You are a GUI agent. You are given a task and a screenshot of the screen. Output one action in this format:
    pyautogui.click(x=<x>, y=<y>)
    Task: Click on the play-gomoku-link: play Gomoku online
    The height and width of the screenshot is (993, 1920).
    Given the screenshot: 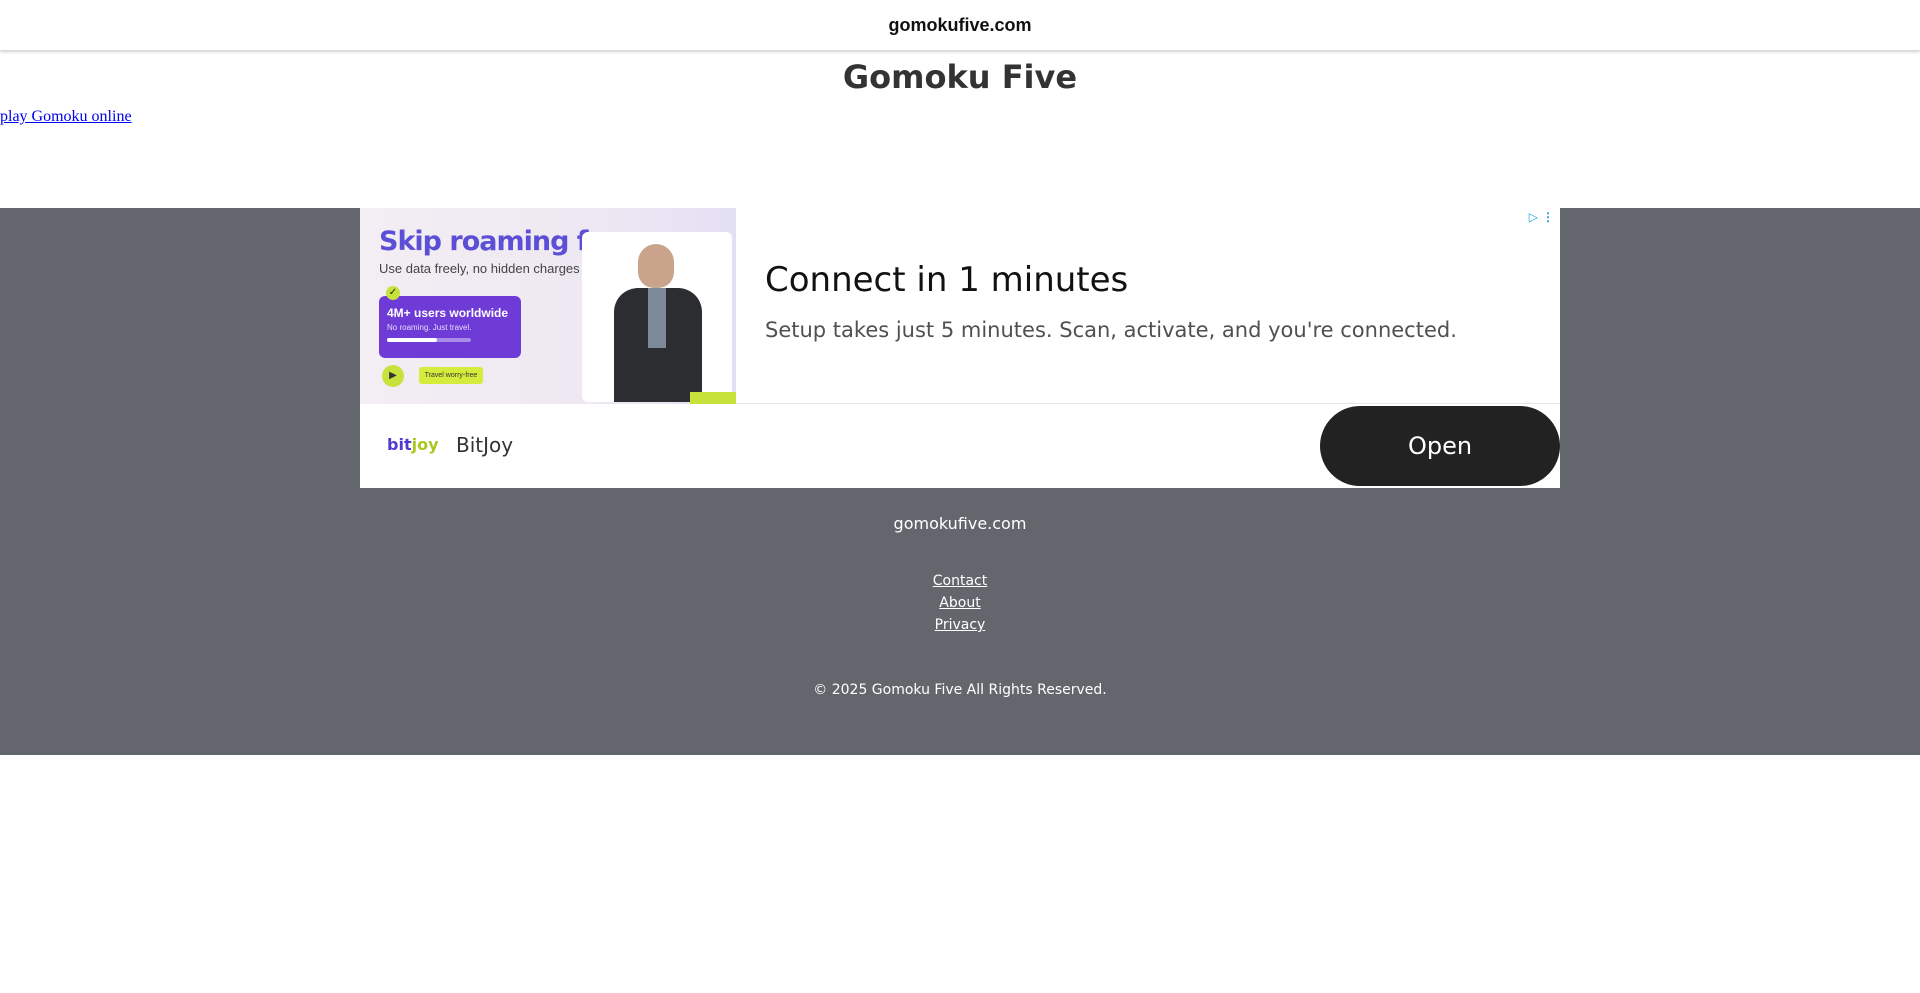 What is the action you would take?
    pyautogui.click(x=66, y=117)
    